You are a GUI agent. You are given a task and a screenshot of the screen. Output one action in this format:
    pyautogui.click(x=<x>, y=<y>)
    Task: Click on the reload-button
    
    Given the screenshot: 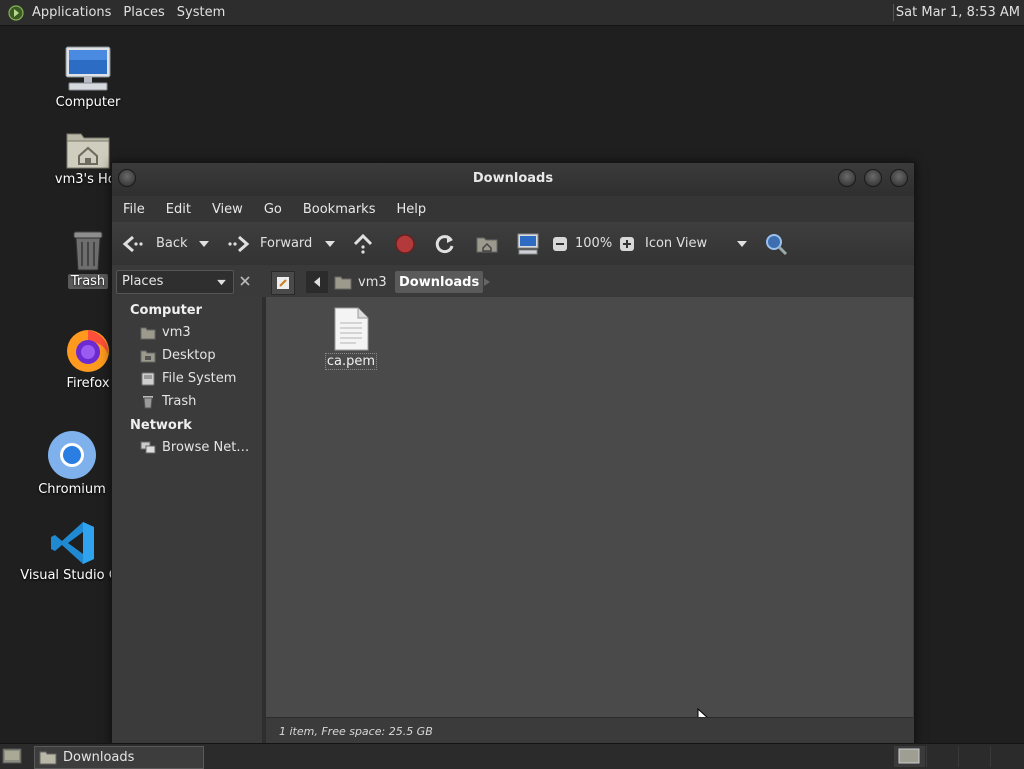 What is the action you would take?
    pyautogui.click(x=445, y=243)
    